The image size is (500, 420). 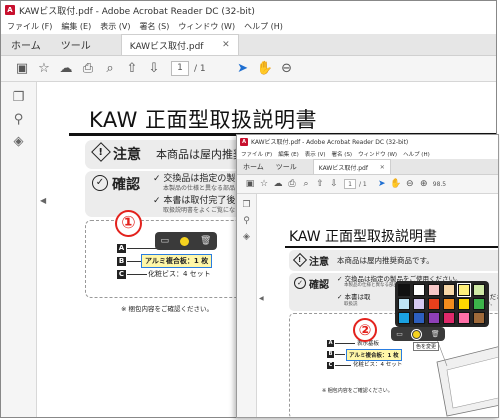 What do you see at coordinates (354, 296) in the screenshot?
I see `bullet-2: ✓ 本書は取` at bounding box center [354, 296].